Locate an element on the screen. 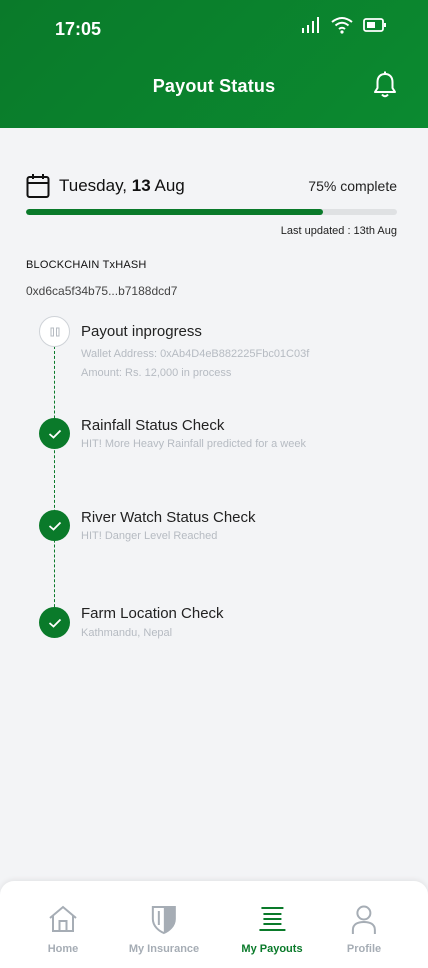  nav-label: Home is located at coordinates (63, 949).